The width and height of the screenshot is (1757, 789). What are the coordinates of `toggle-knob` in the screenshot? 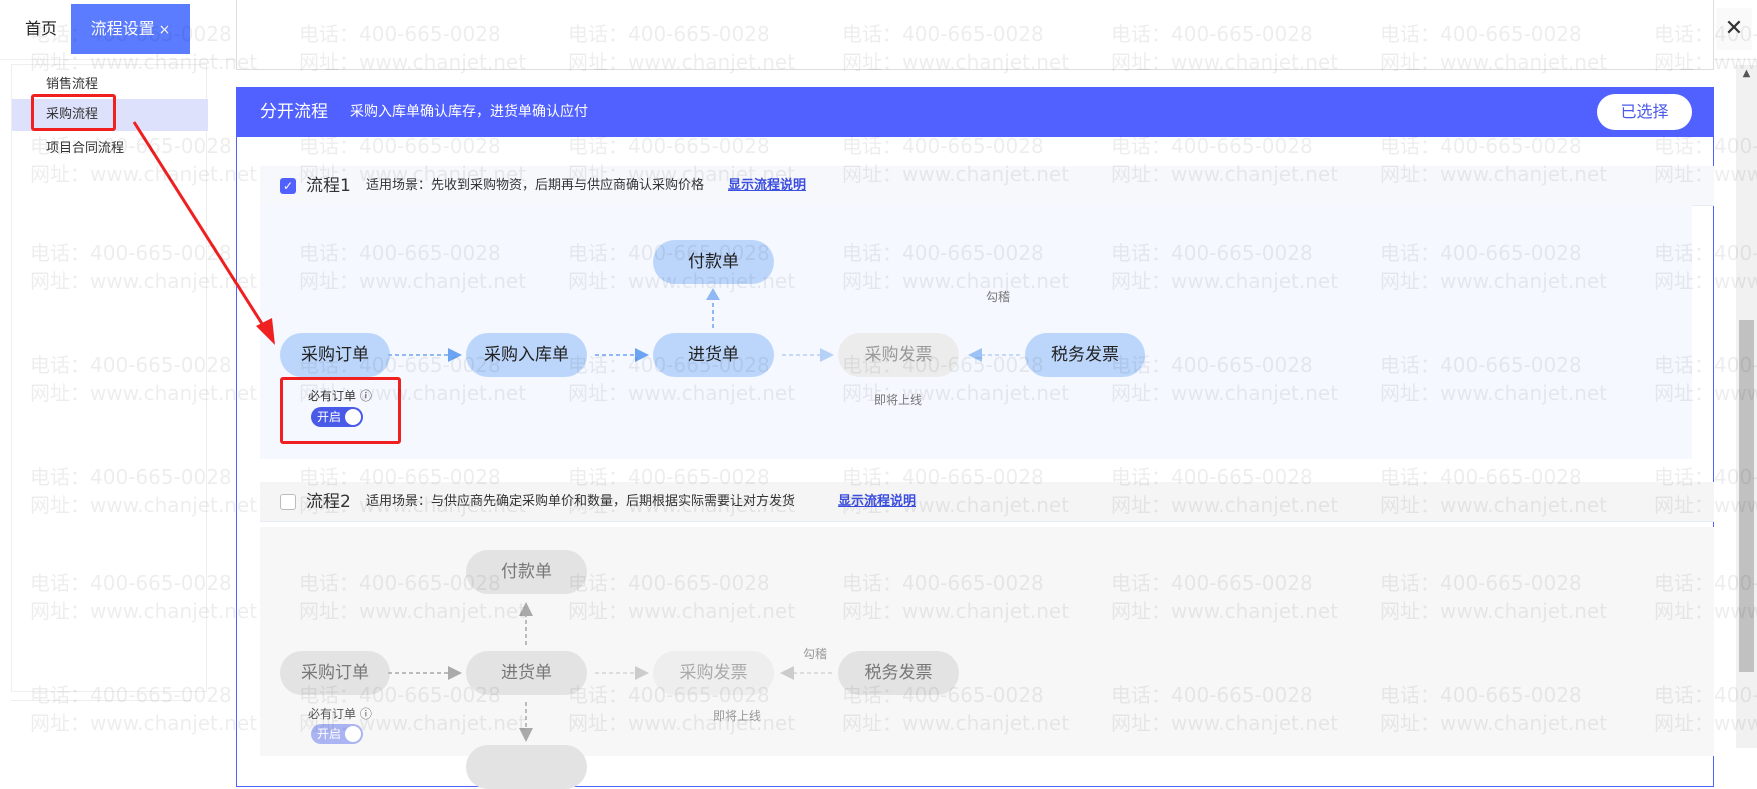 It's located at (353, 734).